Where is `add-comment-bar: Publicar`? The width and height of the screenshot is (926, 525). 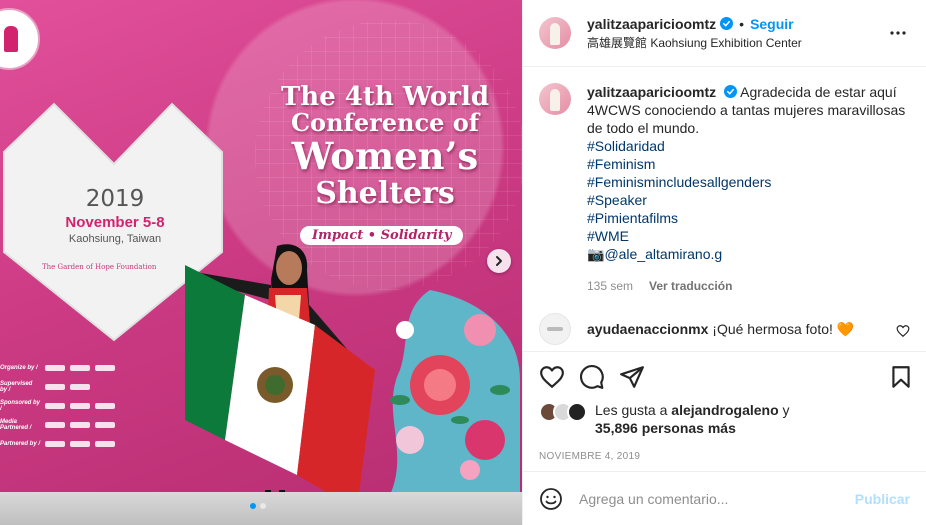 add-comment-bar: Publicar is located at coordinates (724, 498).